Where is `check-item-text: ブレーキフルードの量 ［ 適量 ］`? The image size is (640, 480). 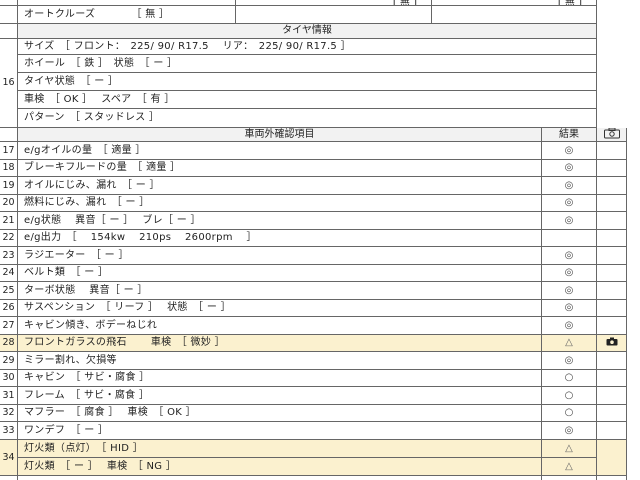 check-item-text: ブレーキフルードの量 ［ 適量 ］ is located at coordinates (280, 168).